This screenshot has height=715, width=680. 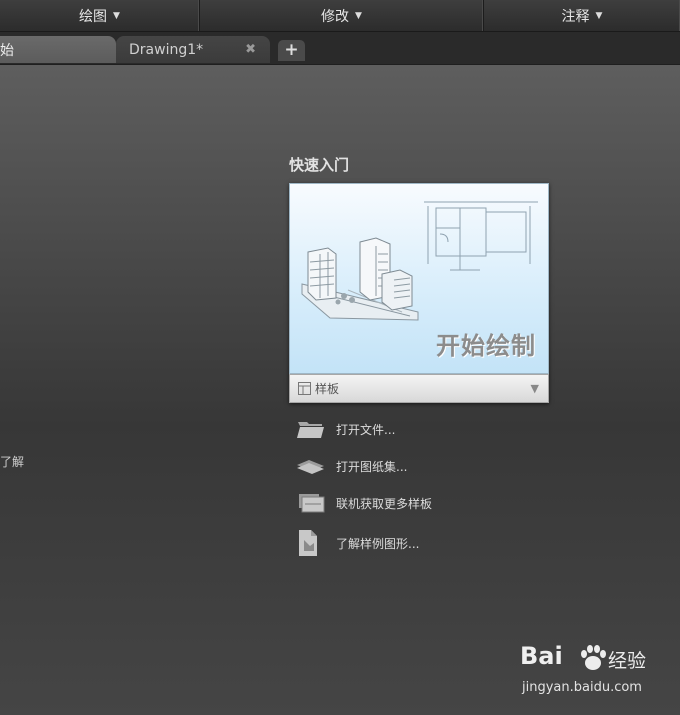 I want to click on quick-start-title: 快速入门, so click(x=319, y=165).